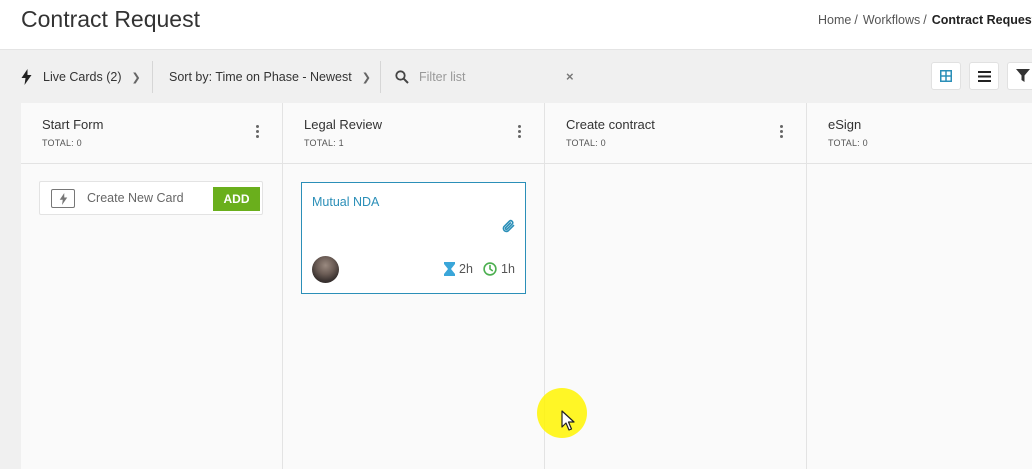 This screenshot has width=1032, height=469. Describe the element at coordinates (568, 420) in the screenshot. I see `mouse-pointer-icon` at that location.